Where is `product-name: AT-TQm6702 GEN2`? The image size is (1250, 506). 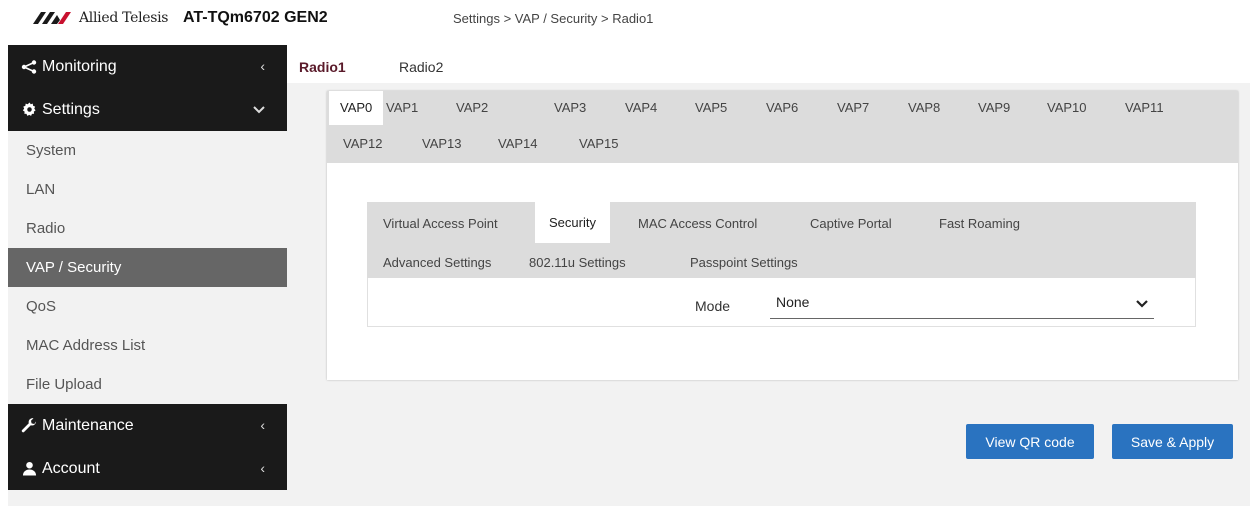 product-name: AT-TQm6702 GEN2 is located at coordinates (255, 17).